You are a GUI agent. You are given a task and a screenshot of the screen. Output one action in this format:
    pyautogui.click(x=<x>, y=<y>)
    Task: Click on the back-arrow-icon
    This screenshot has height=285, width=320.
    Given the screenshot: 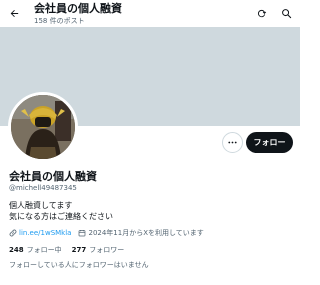 What is the action you would take?
    pyautogui.click(x=14, y=13)
    